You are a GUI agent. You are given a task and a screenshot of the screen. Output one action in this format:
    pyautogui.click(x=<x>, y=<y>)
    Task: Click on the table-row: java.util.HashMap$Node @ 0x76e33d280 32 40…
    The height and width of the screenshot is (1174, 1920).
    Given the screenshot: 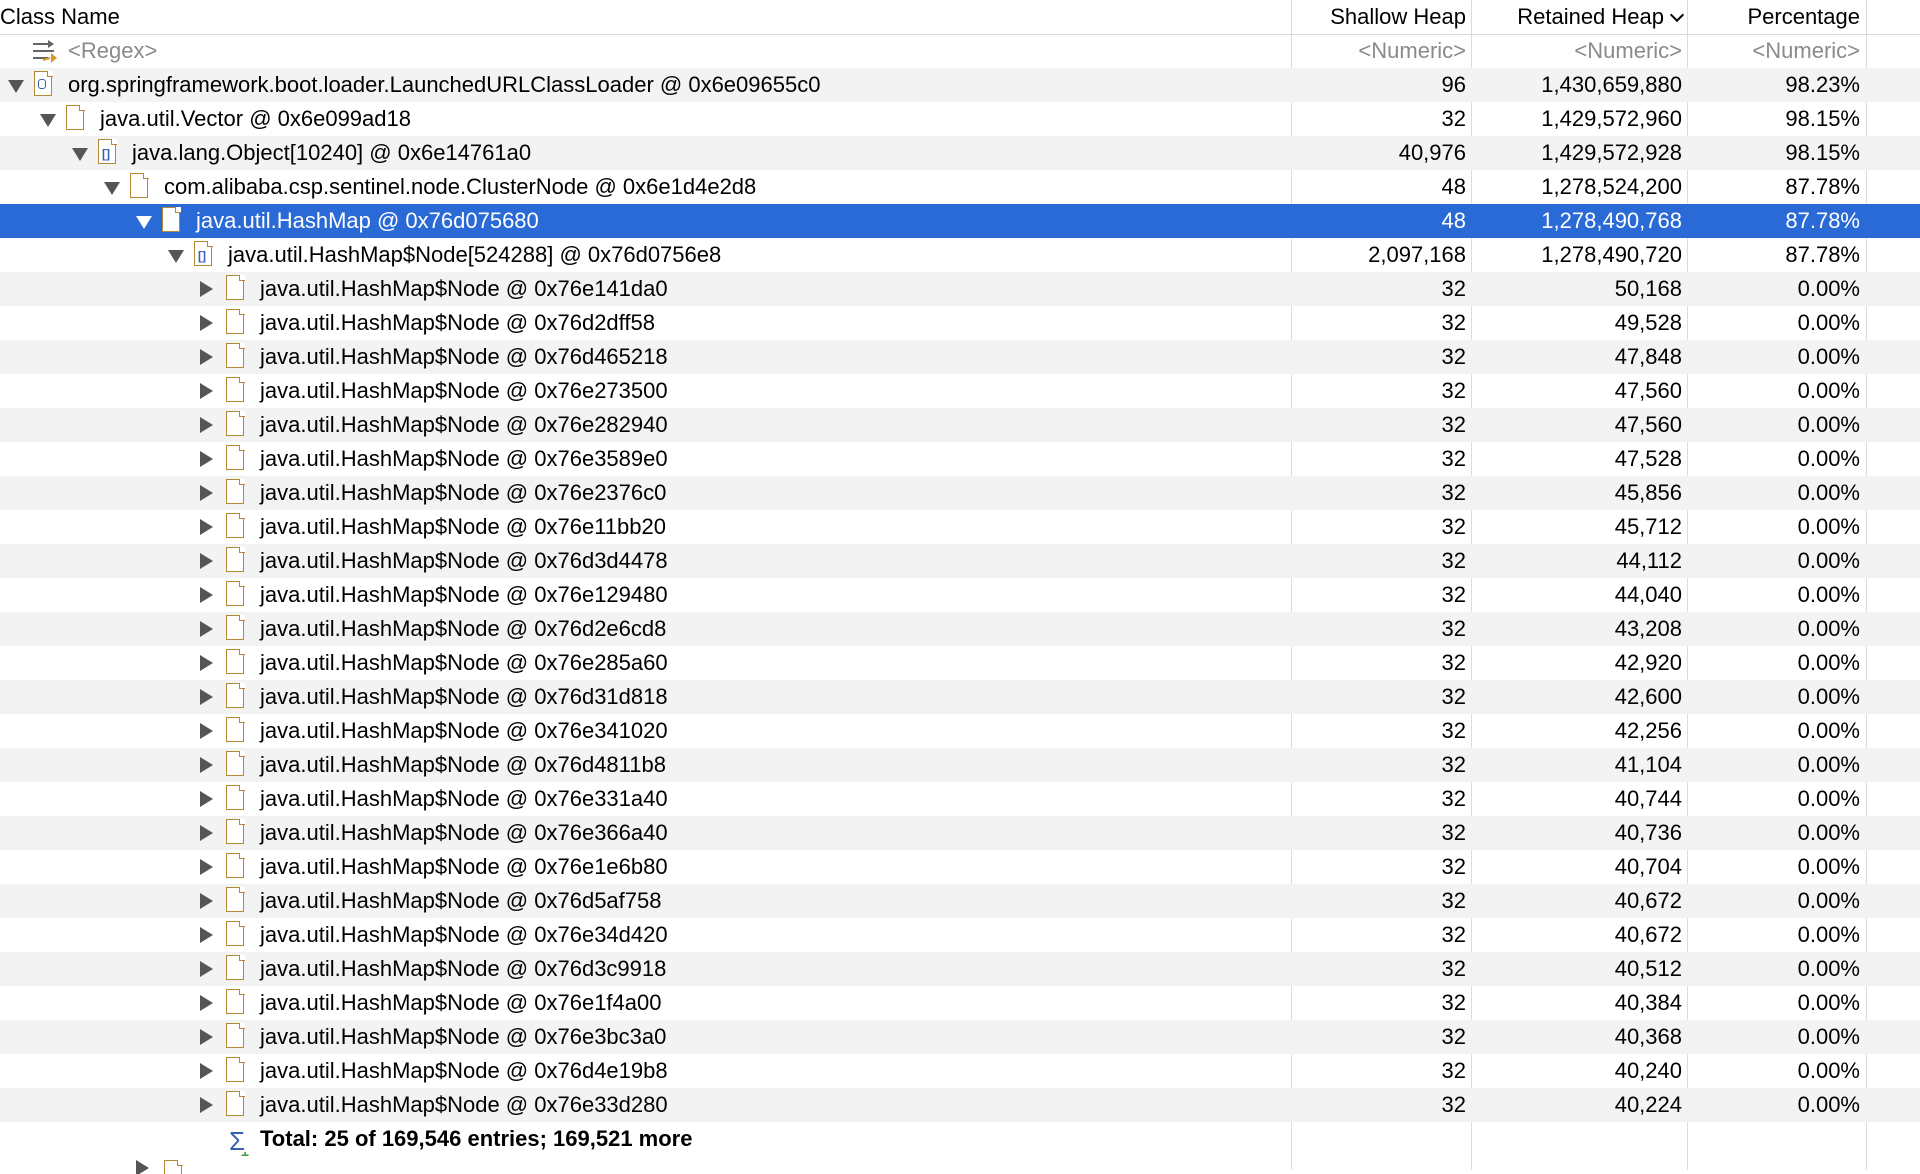 What is the action you would take?
    pyautogui.click(x=960, y=1105)
    